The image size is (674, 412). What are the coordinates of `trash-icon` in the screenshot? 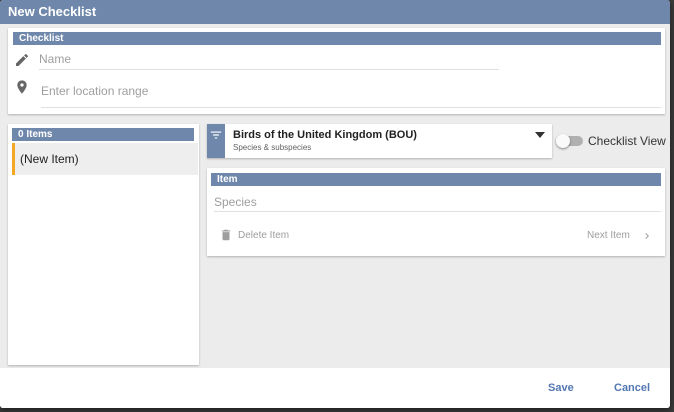 It's located at (226, 235).